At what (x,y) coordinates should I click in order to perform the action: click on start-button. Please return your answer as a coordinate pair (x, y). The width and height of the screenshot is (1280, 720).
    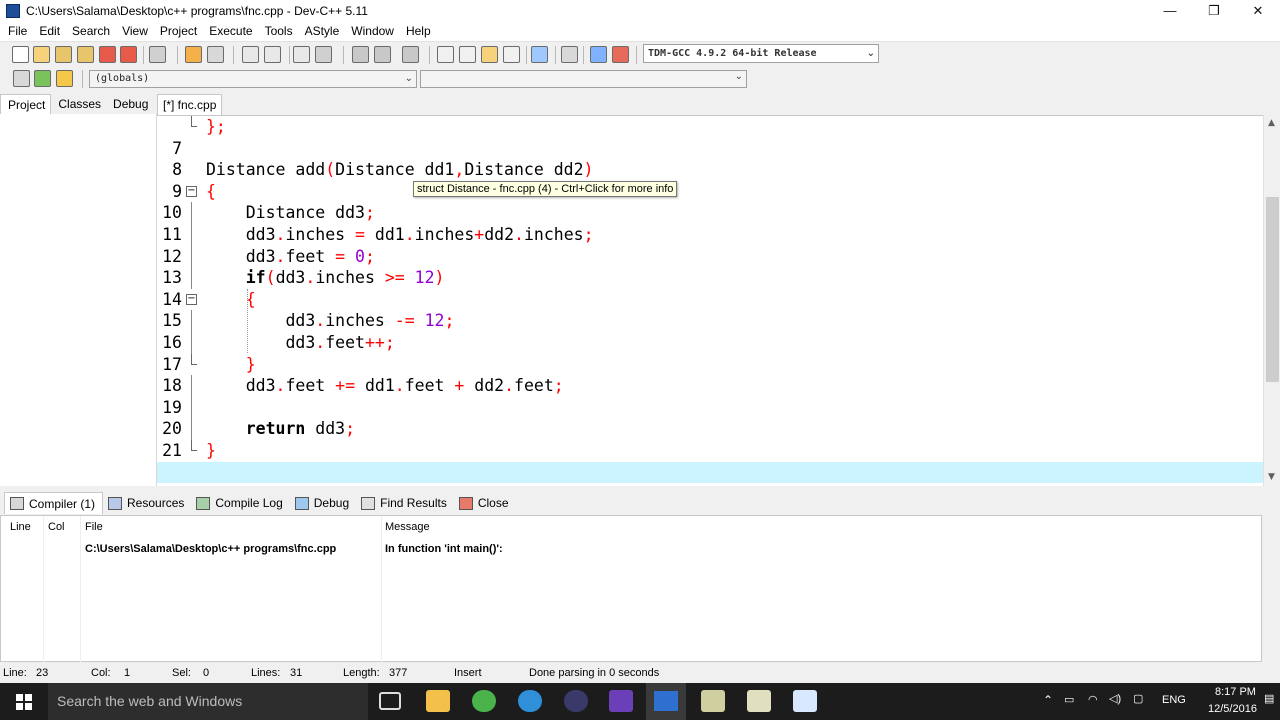
    Looking at the image, I should click on (24, 701).